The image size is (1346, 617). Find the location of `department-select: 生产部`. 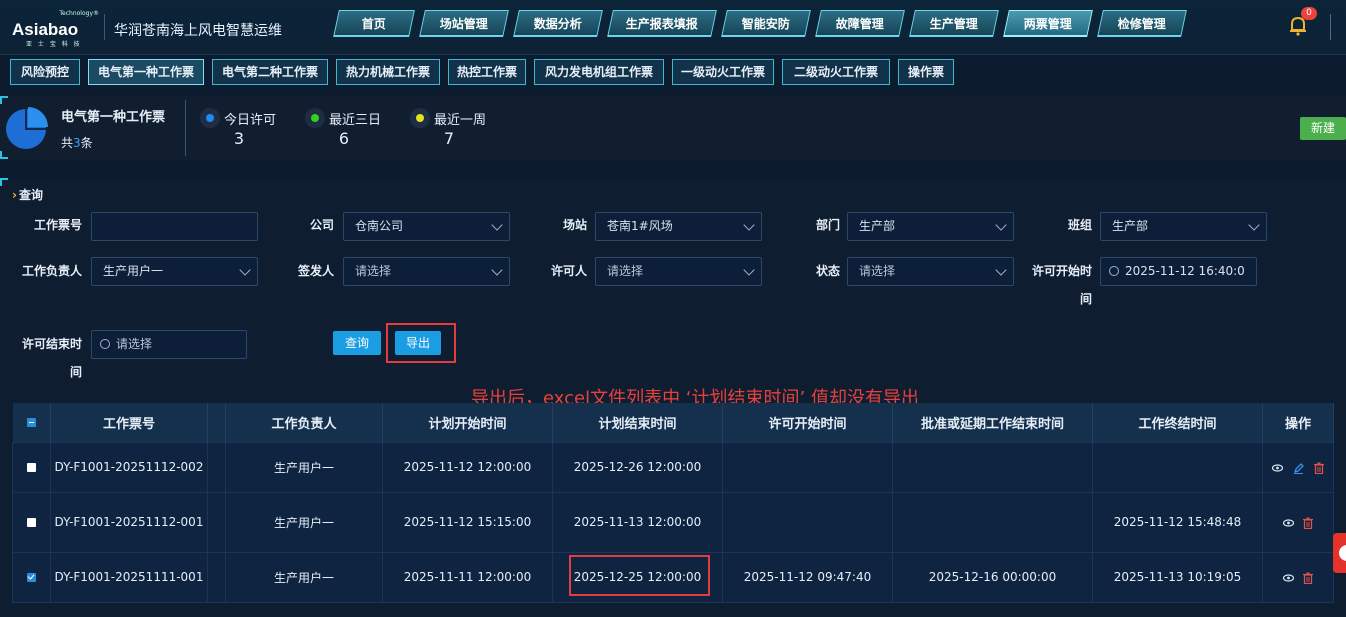

department-select: 生产部 is located at coordinates (930, 226).